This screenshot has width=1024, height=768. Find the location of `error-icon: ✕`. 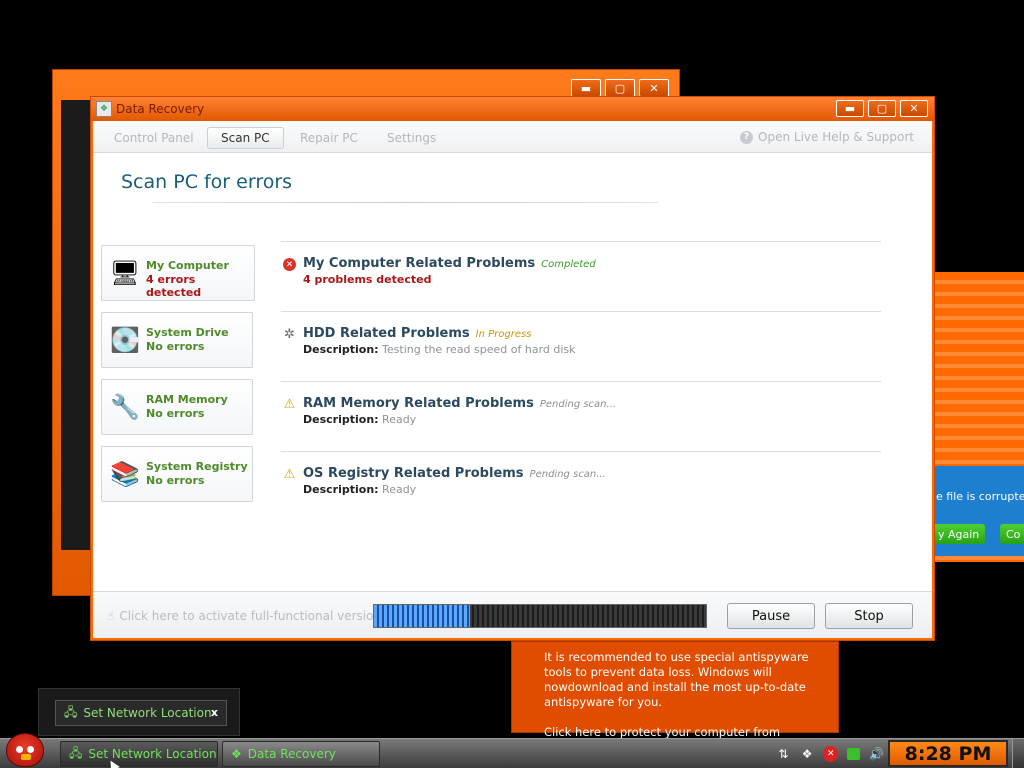

error-icon: ✕ is located at coordinates (289, 264).